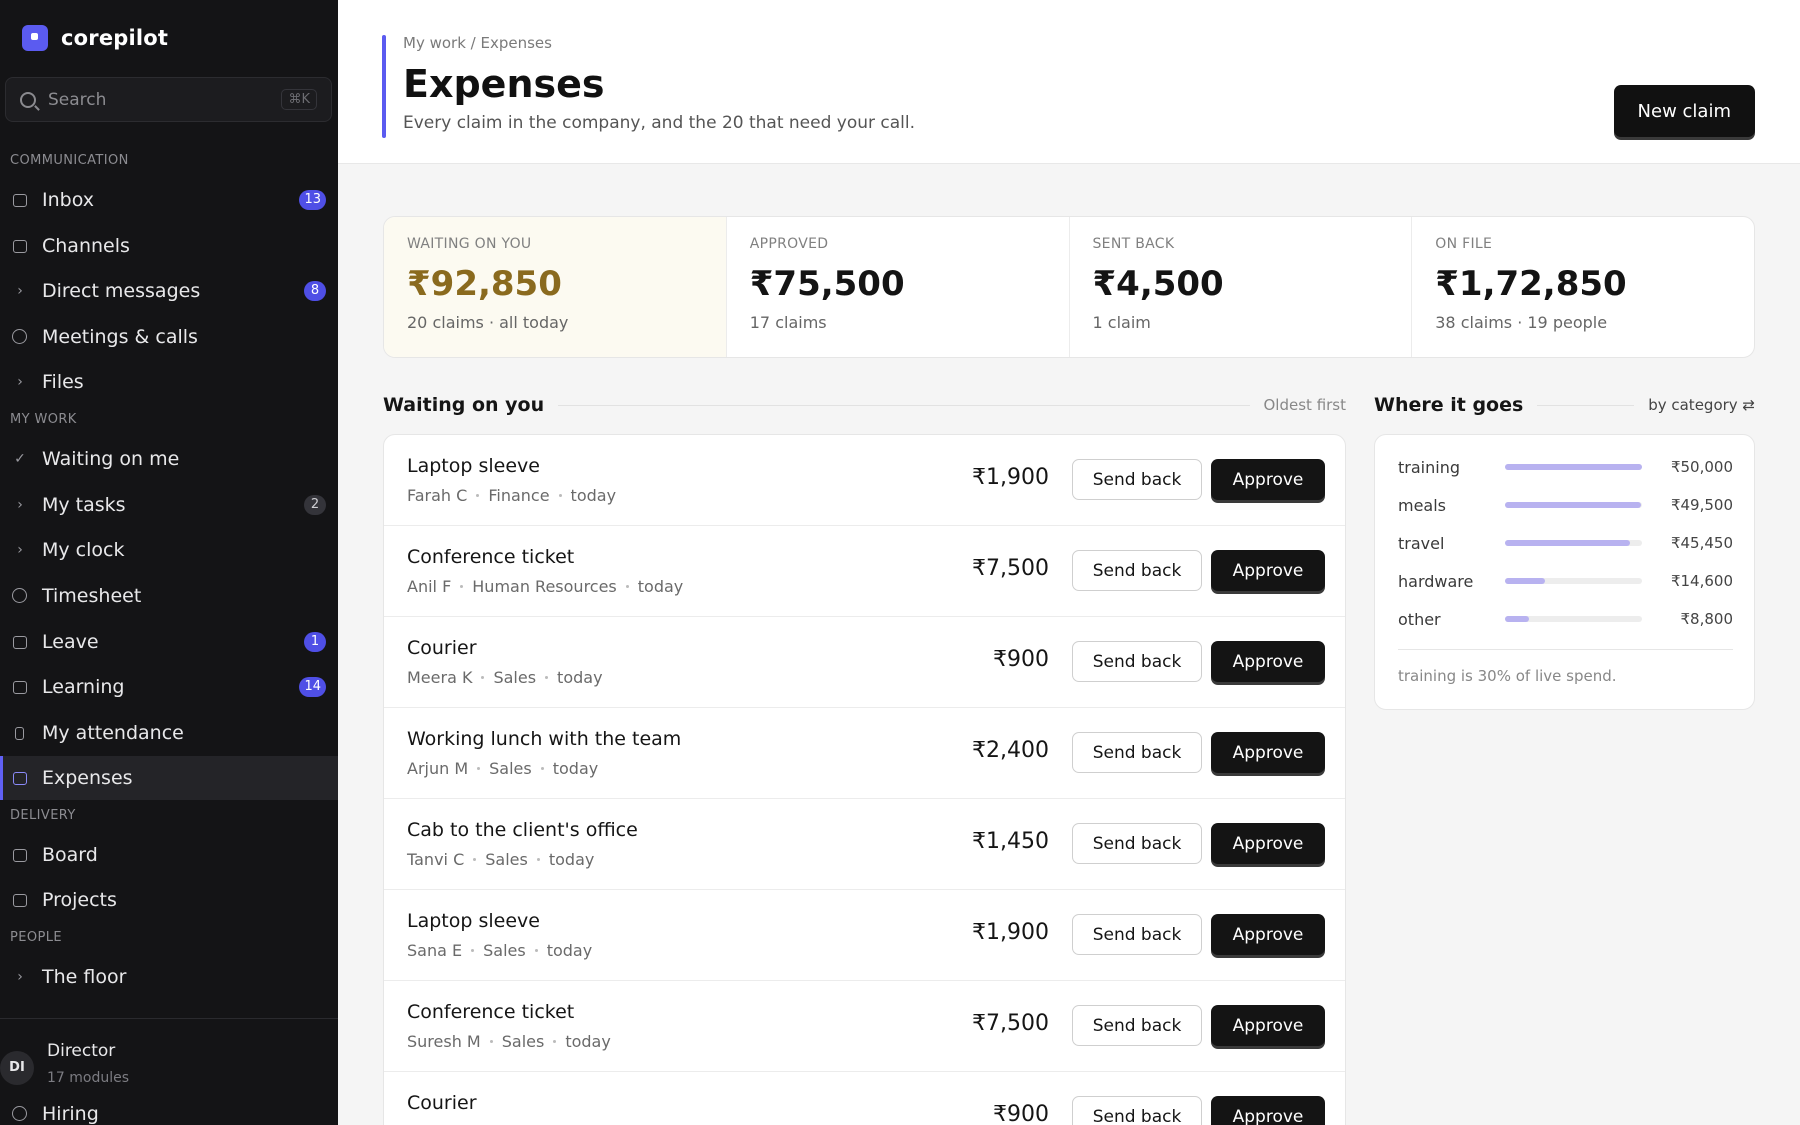 Image resolution: width=1800 pixels, height=1125 pixels. What do you see at coordinates (83, 550) in the screenshot?
I see `sidebar-item-label: My clock` at bounding box center [83, 550].